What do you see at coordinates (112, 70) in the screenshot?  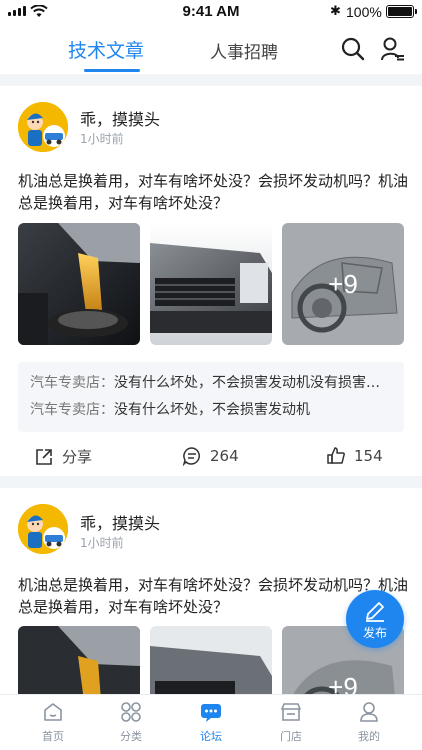 I see `active-tab-indicator` at bounding box center [112, 70].